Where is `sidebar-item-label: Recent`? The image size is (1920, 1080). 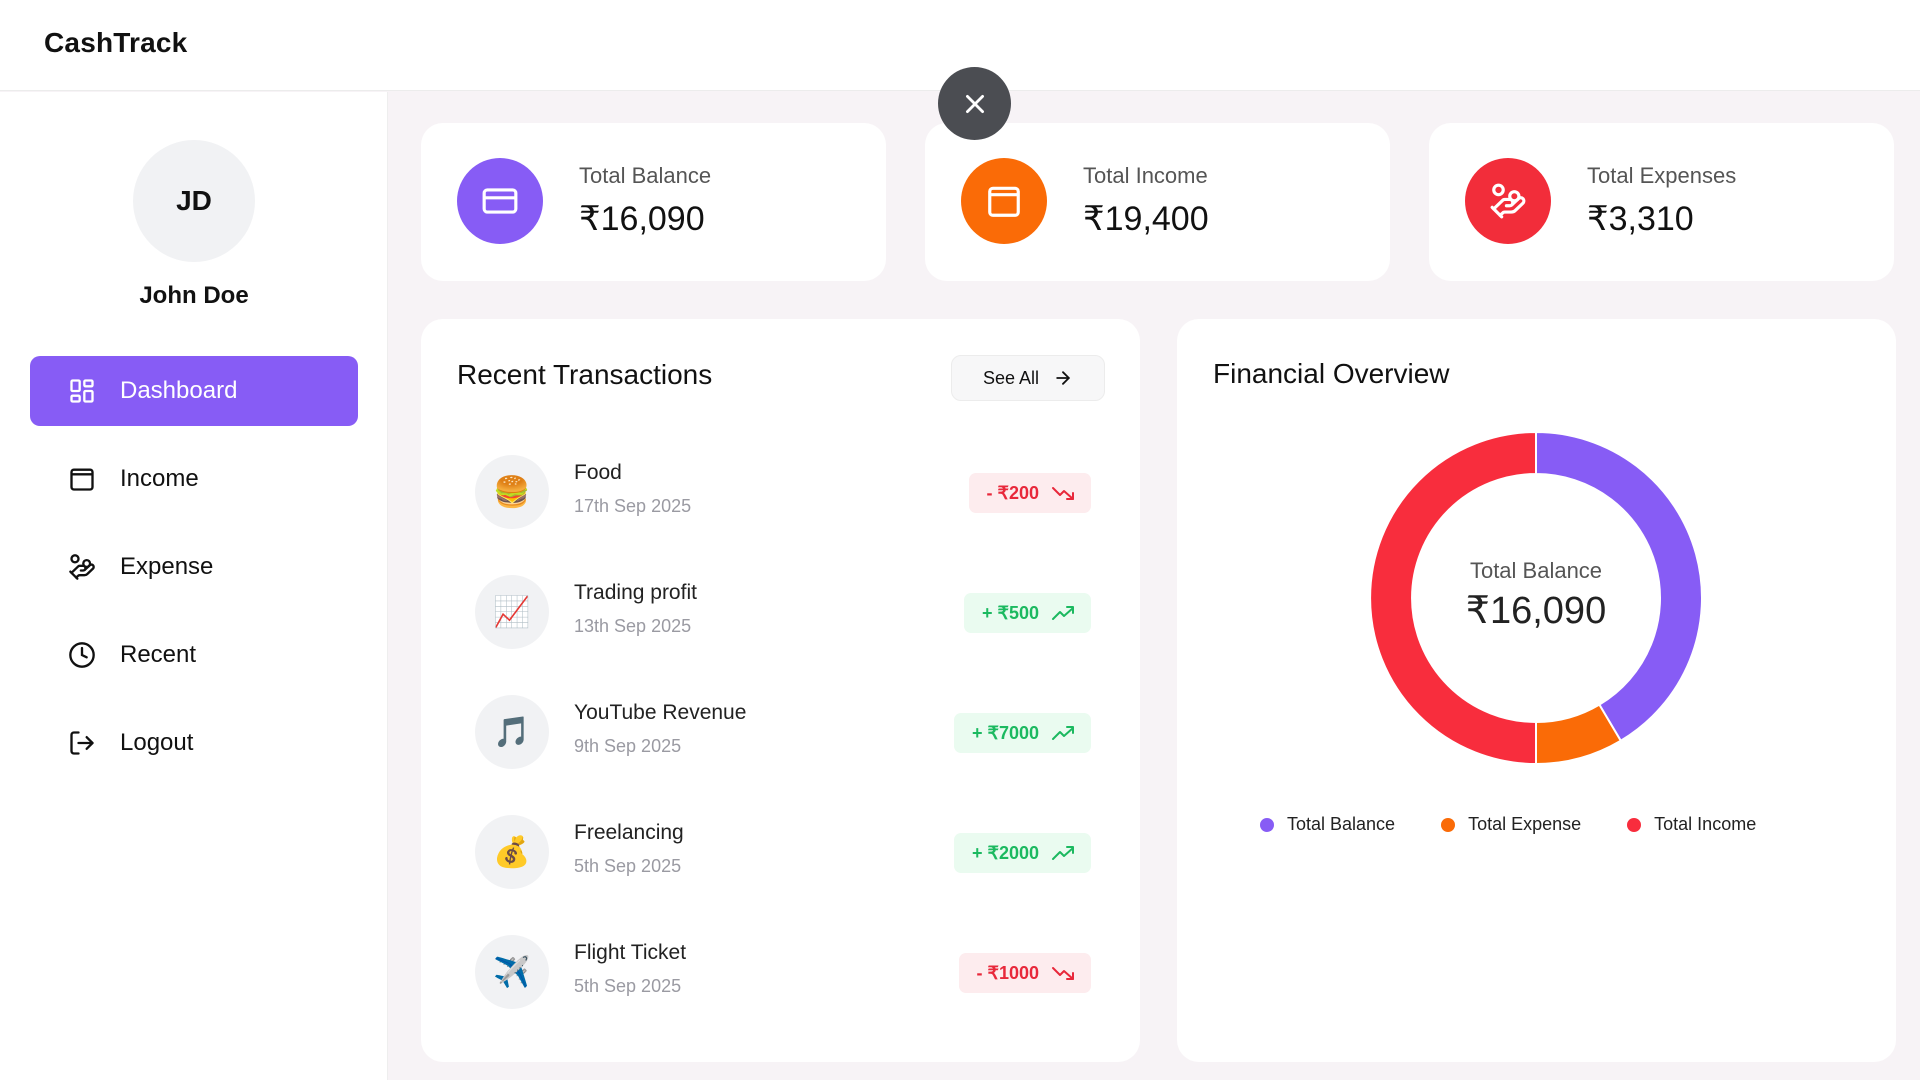
sidebar-item-label: Recent is located at coordinates (158, 654).